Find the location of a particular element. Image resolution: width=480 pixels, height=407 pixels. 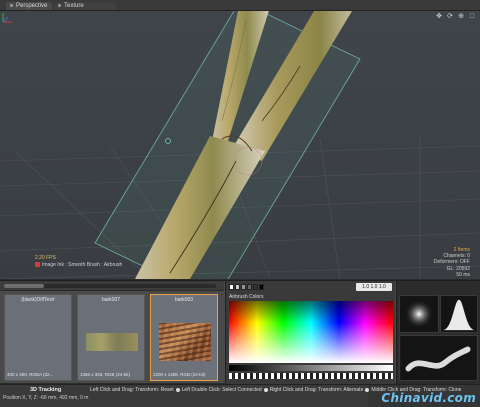

brush-profile-curve is located at coordinates (459, 314).